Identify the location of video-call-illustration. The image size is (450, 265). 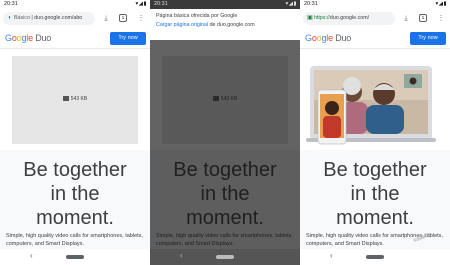
(371, 105).